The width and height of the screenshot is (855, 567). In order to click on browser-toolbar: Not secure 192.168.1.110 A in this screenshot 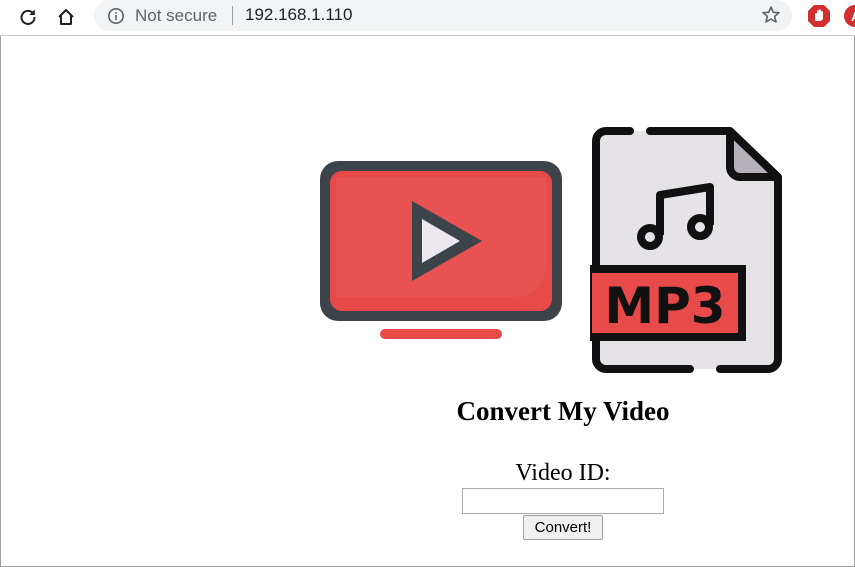, I will do `click(427, 18)`.